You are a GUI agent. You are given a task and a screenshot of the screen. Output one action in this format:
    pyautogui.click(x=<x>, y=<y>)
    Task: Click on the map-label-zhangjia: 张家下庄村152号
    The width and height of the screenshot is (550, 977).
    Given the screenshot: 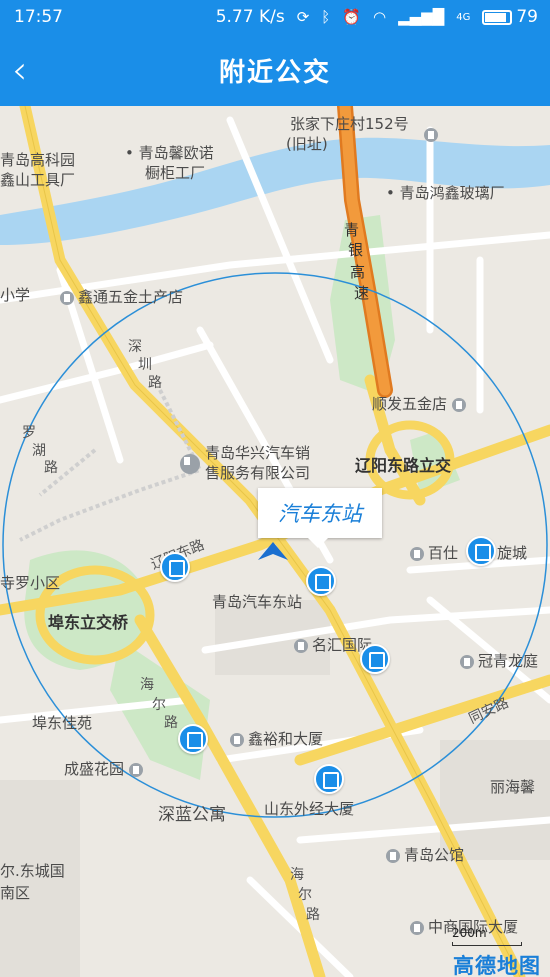 What is the action you would take?
    pyautogui.click(x=349, y=124)
    